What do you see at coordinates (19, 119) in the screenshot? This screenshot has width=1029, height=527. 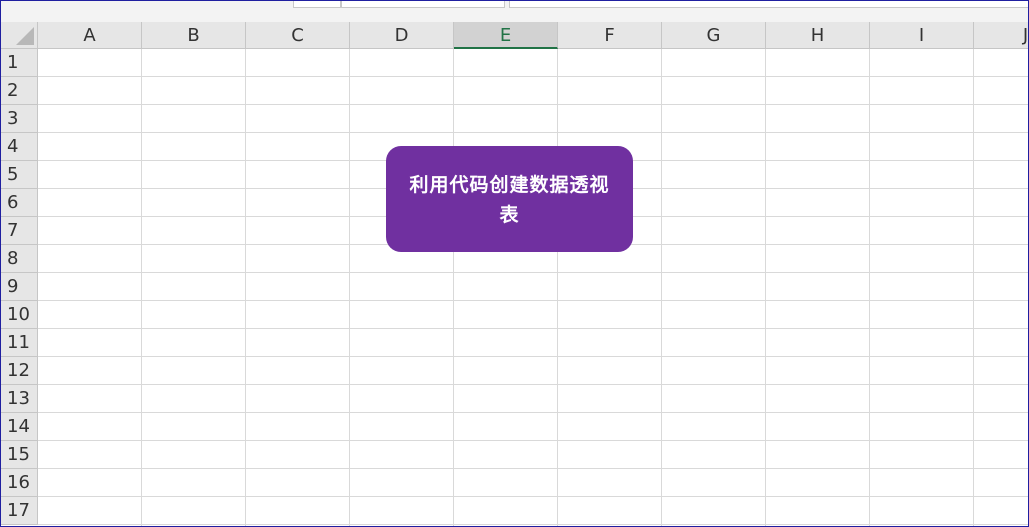 I see `row-header-3: 3` at bounding box center [19, 119].